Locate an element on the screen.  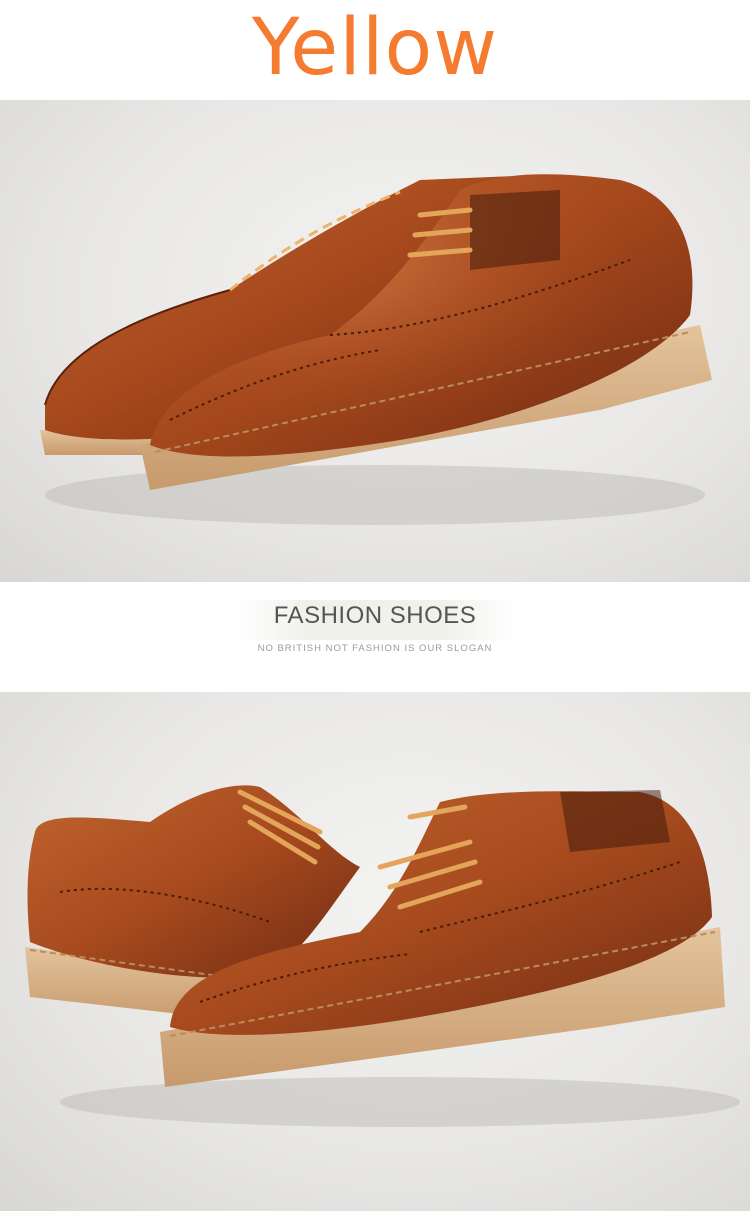
color-title: Yellow is located at coordinates (375, 48).